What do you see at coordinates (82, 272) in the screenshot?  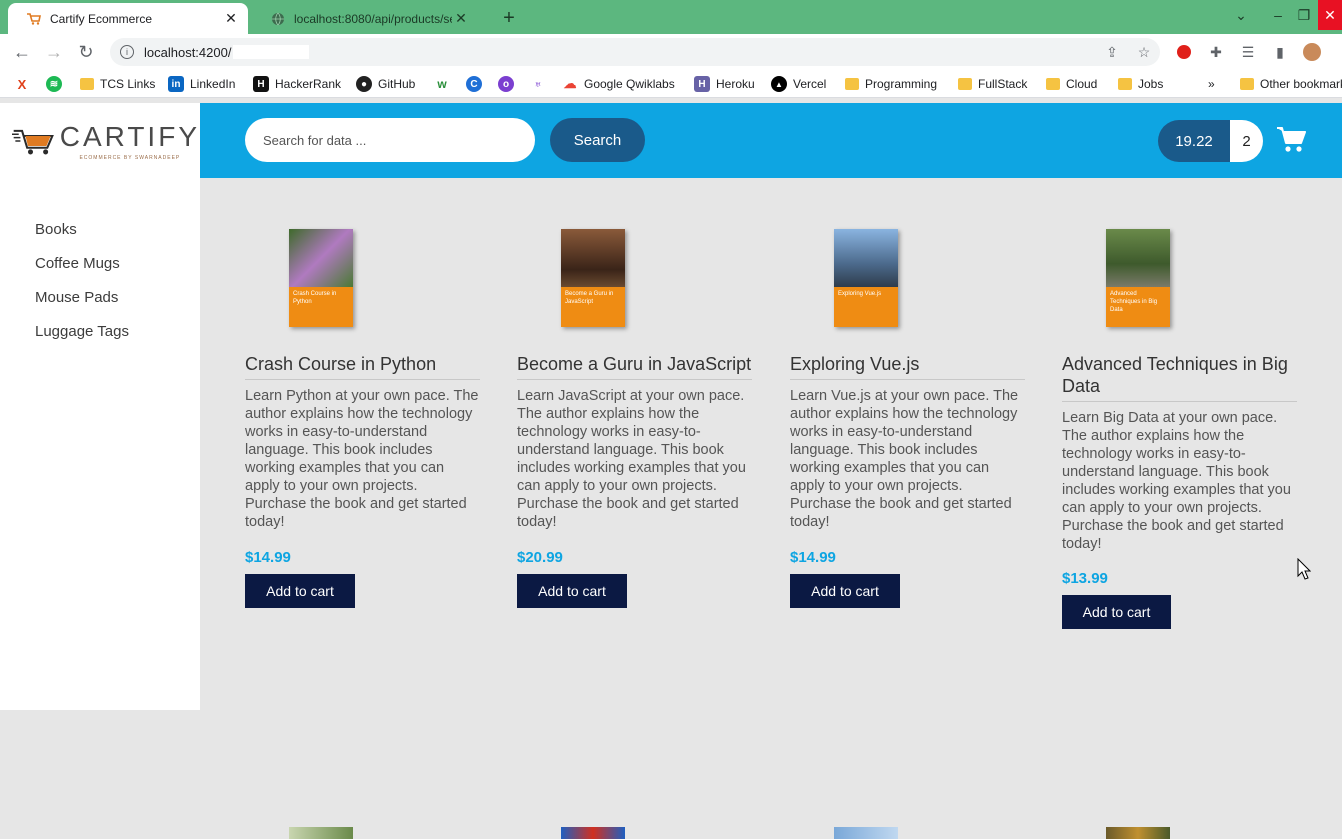 I see `category-coffee-mugs: Coffee Mugs` at bounding box center [82, 272].